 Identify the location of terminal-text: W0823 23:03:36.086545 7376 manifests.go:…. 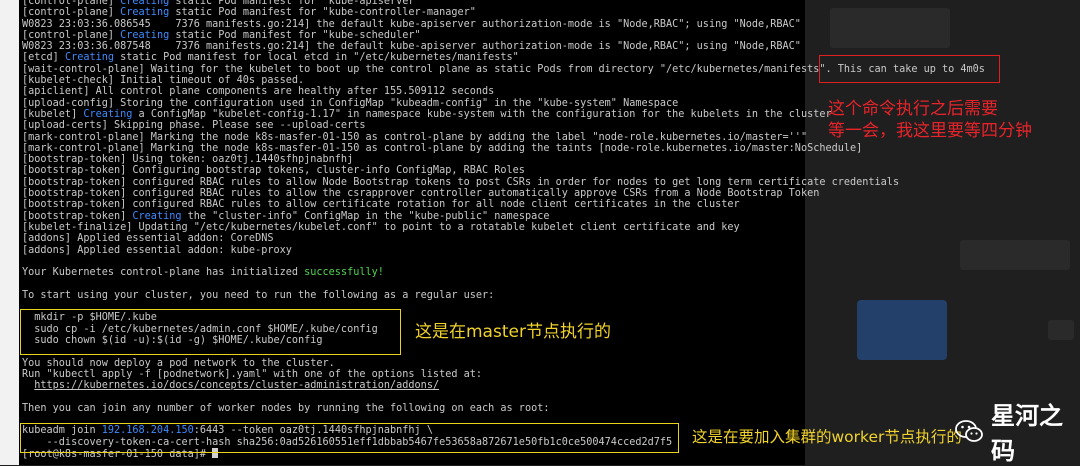
(411, 24).